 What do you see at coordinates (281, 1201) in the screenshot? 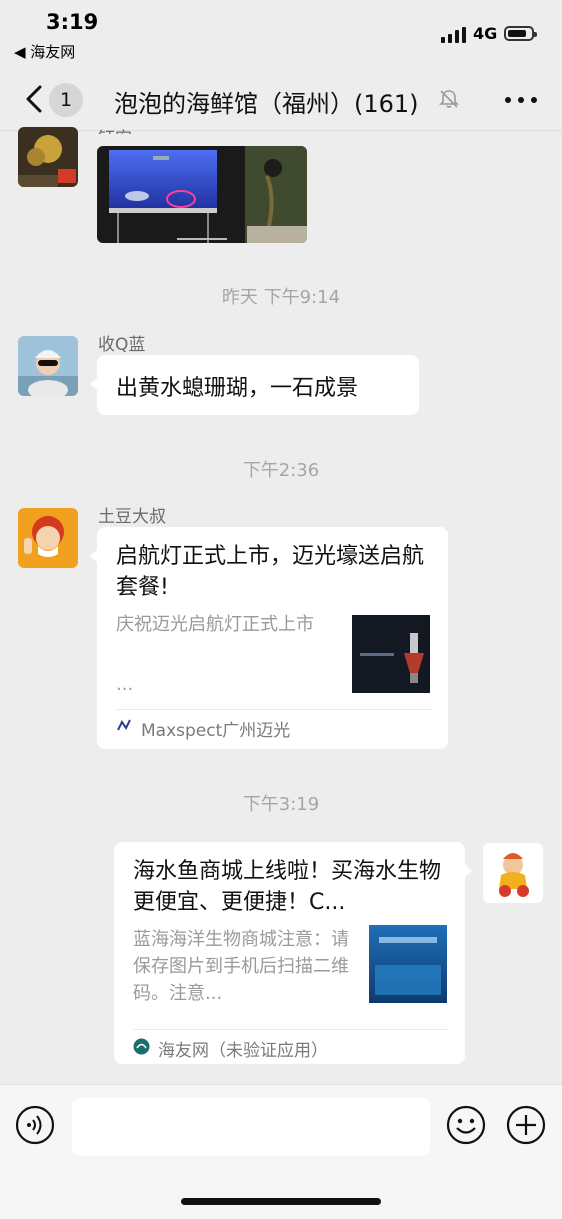
I see `home-indicator` at bounding box center [281, 1201].